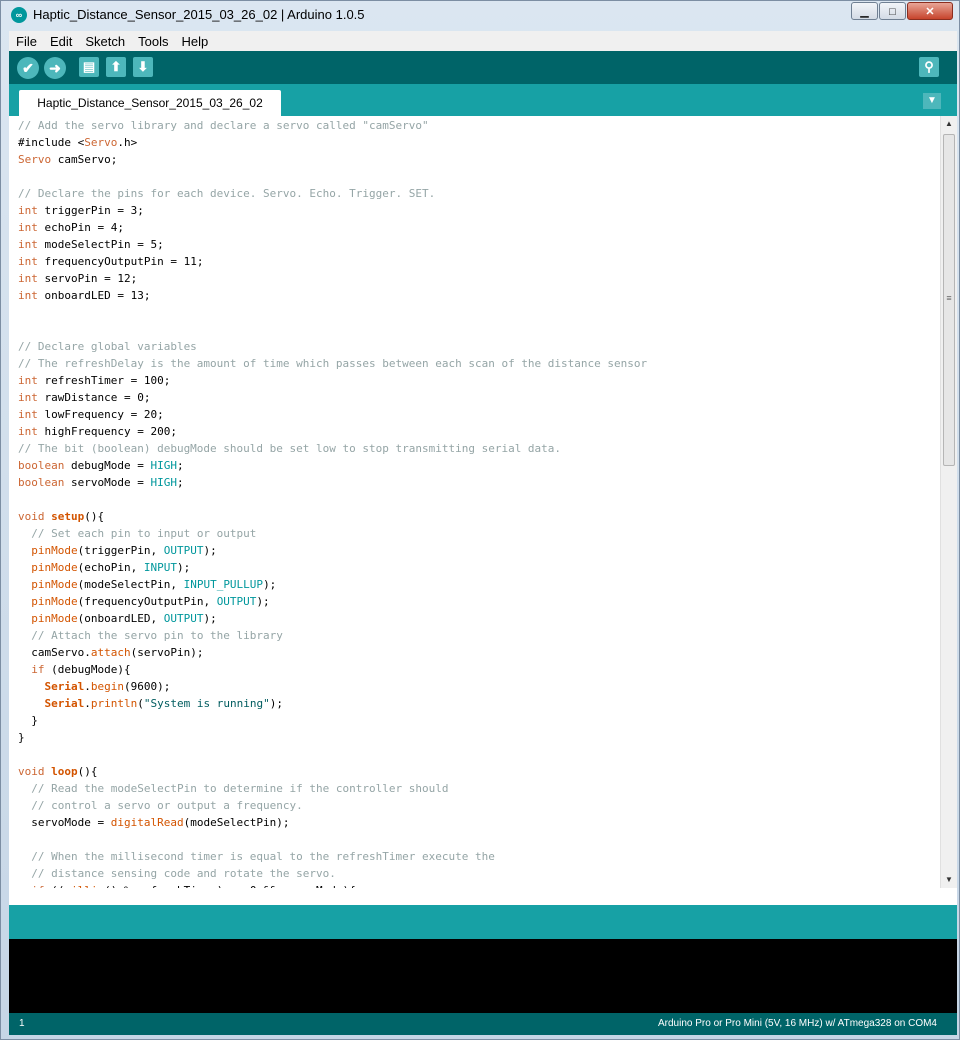  I want to click on code-line: void setup(){, so click(332, 516).